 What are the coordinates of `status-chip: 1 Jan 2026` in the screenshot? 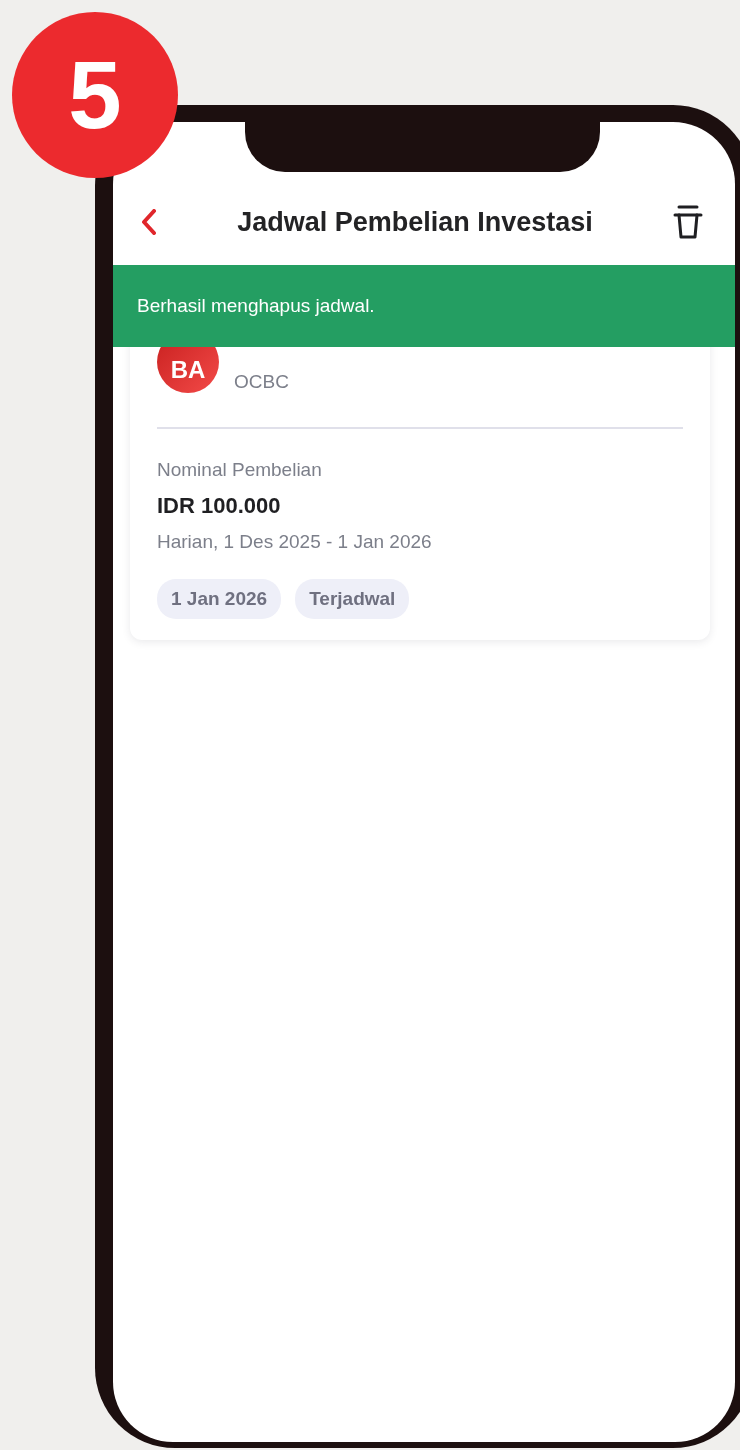 It's located at (219, 599).